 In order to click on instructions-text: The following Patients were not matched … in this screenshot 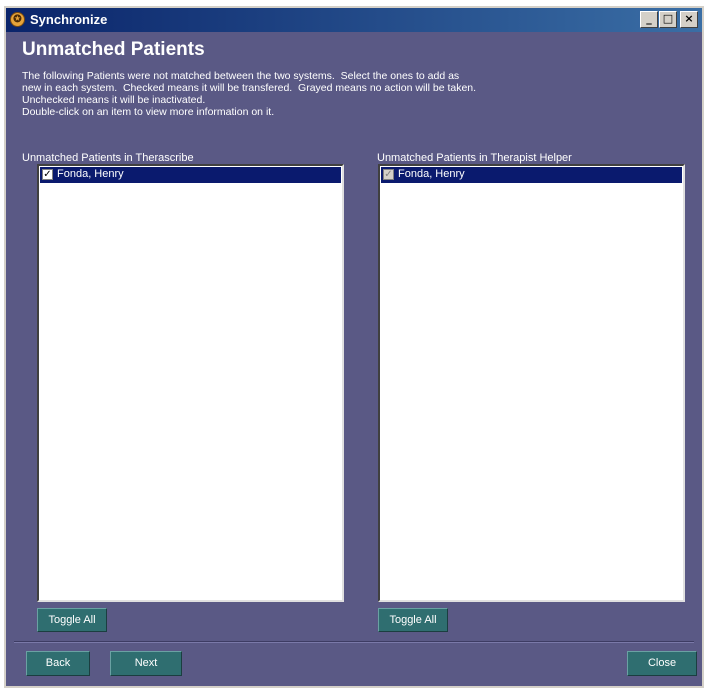, I will do `click(249, 94)`.